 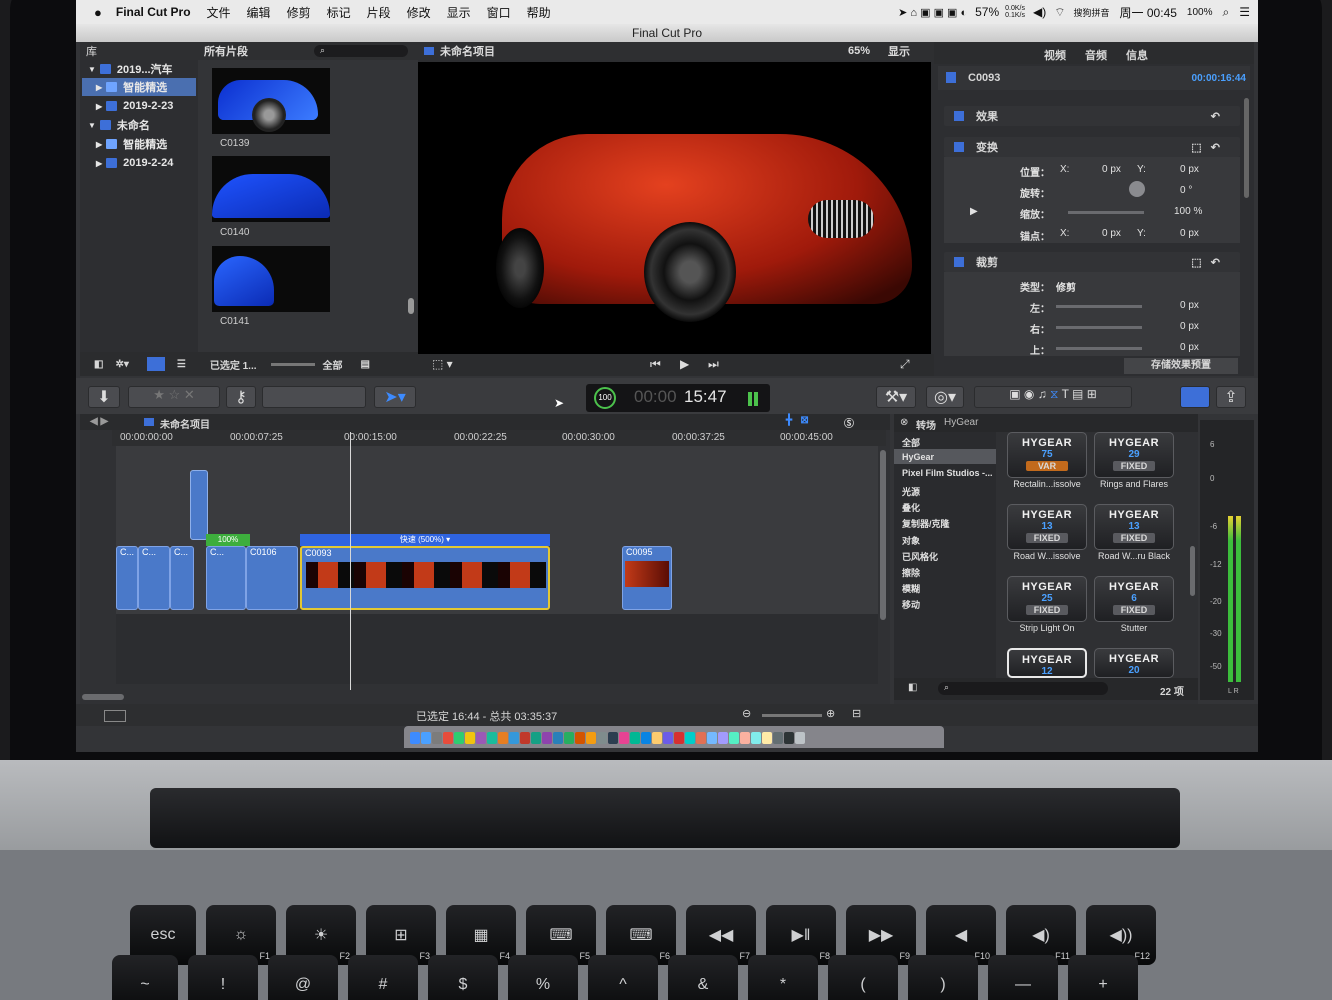 What do you see at coordinates (303, 977) in the screenshot?
I see `key-2: @` at bounding box center [303, 977].